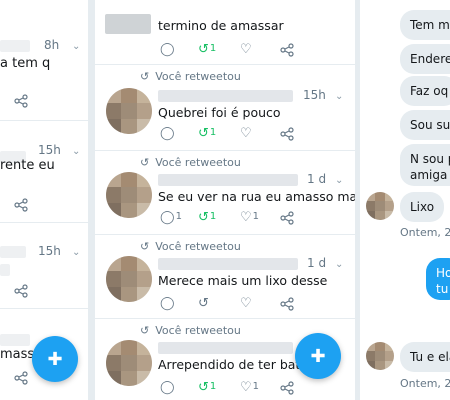 This screenshot has width=450, height=400. What do you see at coordinates (425, 91) in the screenshot?
I see `message-bubble: Faz oq` at bounding box center [425, 91].